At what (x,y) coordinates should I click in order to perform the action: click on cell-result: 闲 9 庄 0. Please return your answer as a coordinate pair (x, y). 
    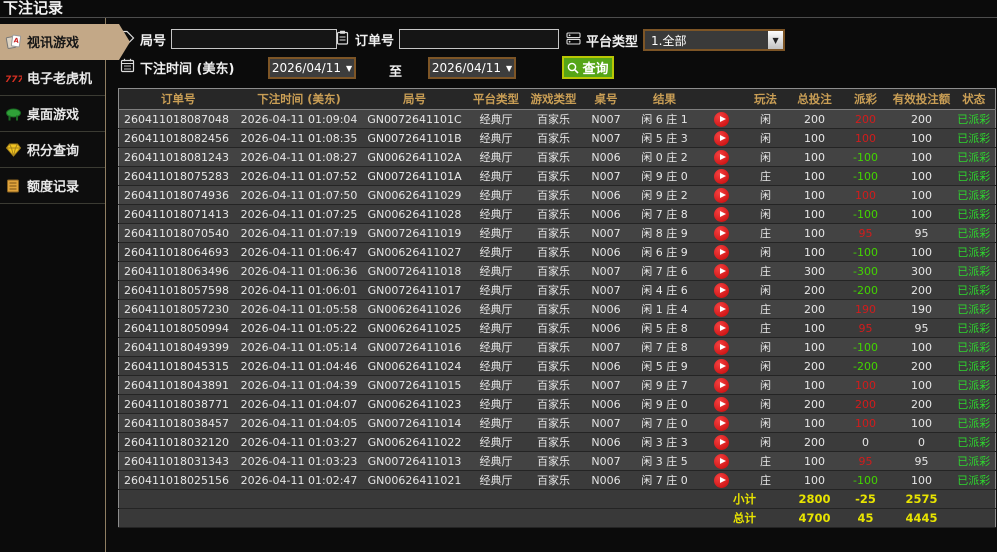
    Looking at the image, I should click on (664, 176).